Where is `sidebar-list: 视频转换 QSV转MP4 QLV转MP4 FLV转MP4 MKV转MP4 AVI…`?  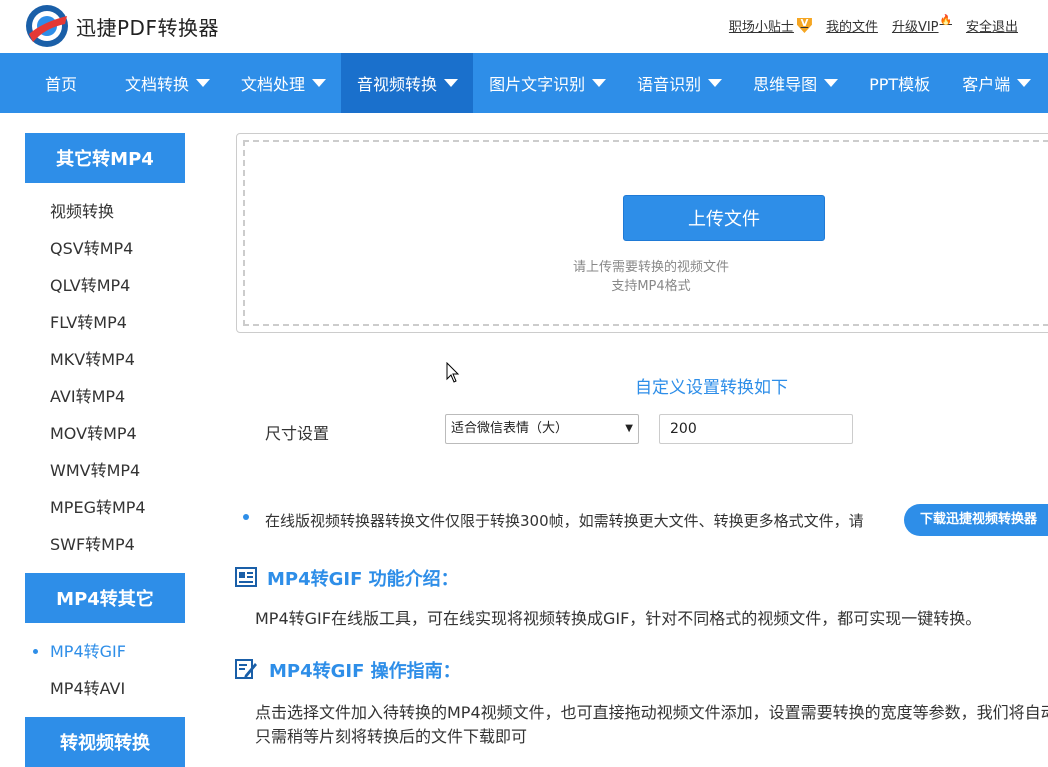
sidebar-list: 视频转换 QSV转MP4 QLV转MP4 FLV转MP4 MKV转MP4 AVI… is located at coordinates (105, 378).